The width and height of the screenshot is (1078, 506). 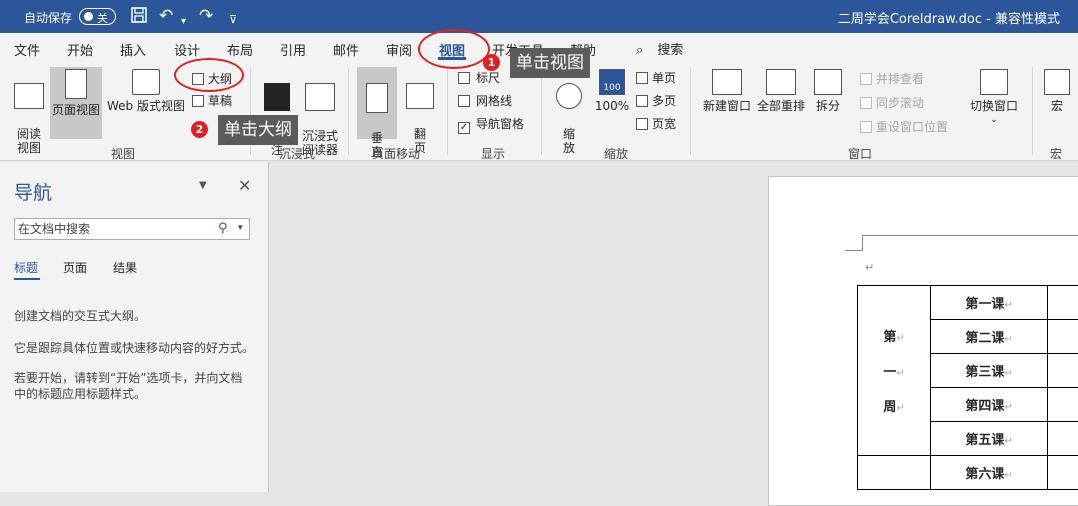 What do you see at coordinates (240, 49) in the screenshot?
I see `tab-layout: 布局` at bounding box center [240, 49].